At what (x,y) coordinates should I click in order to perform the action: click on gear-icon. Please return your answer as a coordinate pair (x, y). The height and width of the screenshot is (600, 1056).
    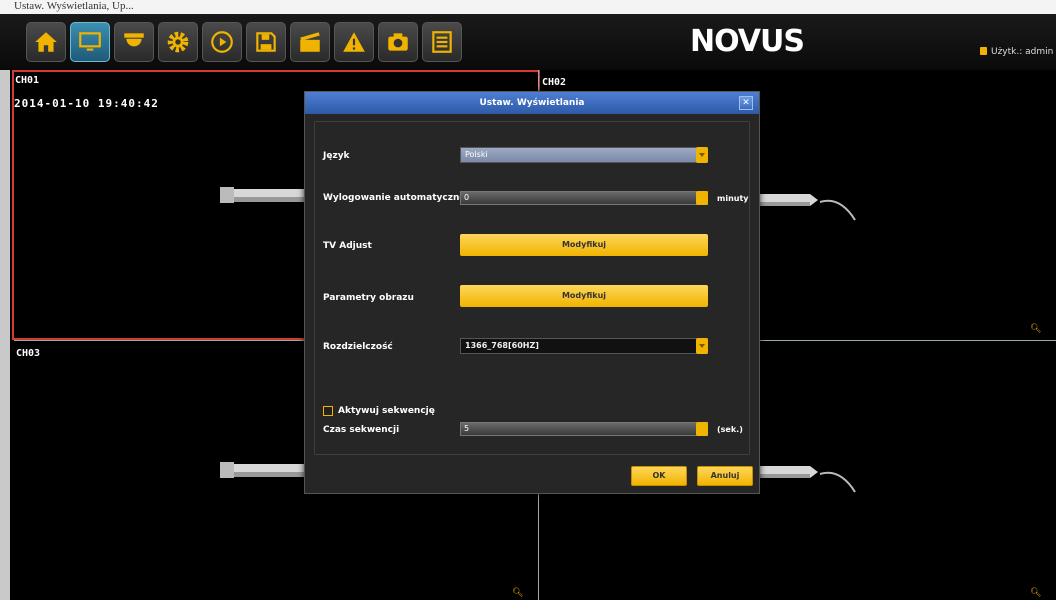
    Looking at the image, I should click on (178, 42).